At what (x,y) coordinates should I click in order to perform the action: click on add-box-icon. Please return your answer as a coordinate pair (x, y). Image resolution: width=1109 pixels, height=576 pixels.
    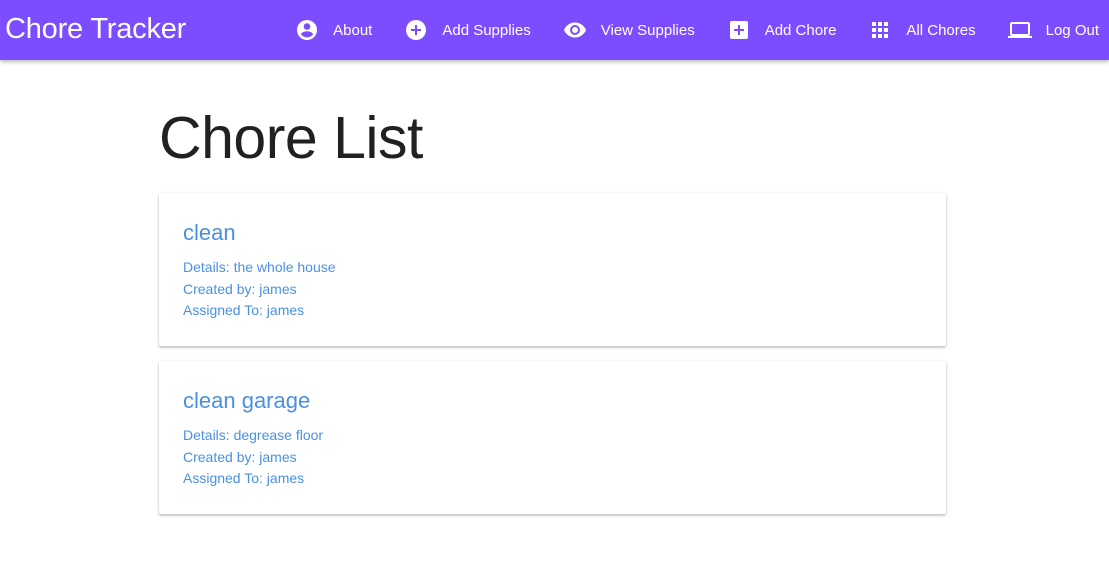
    Looking at the image, I should click on (739, 30).